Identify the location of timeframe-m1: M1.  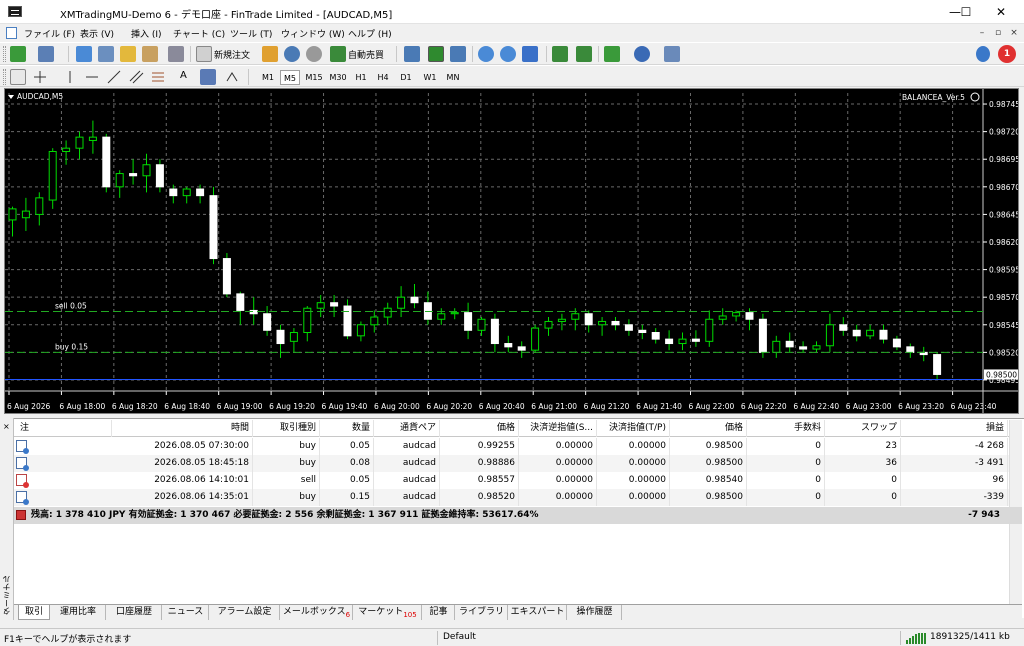
(268, 77).